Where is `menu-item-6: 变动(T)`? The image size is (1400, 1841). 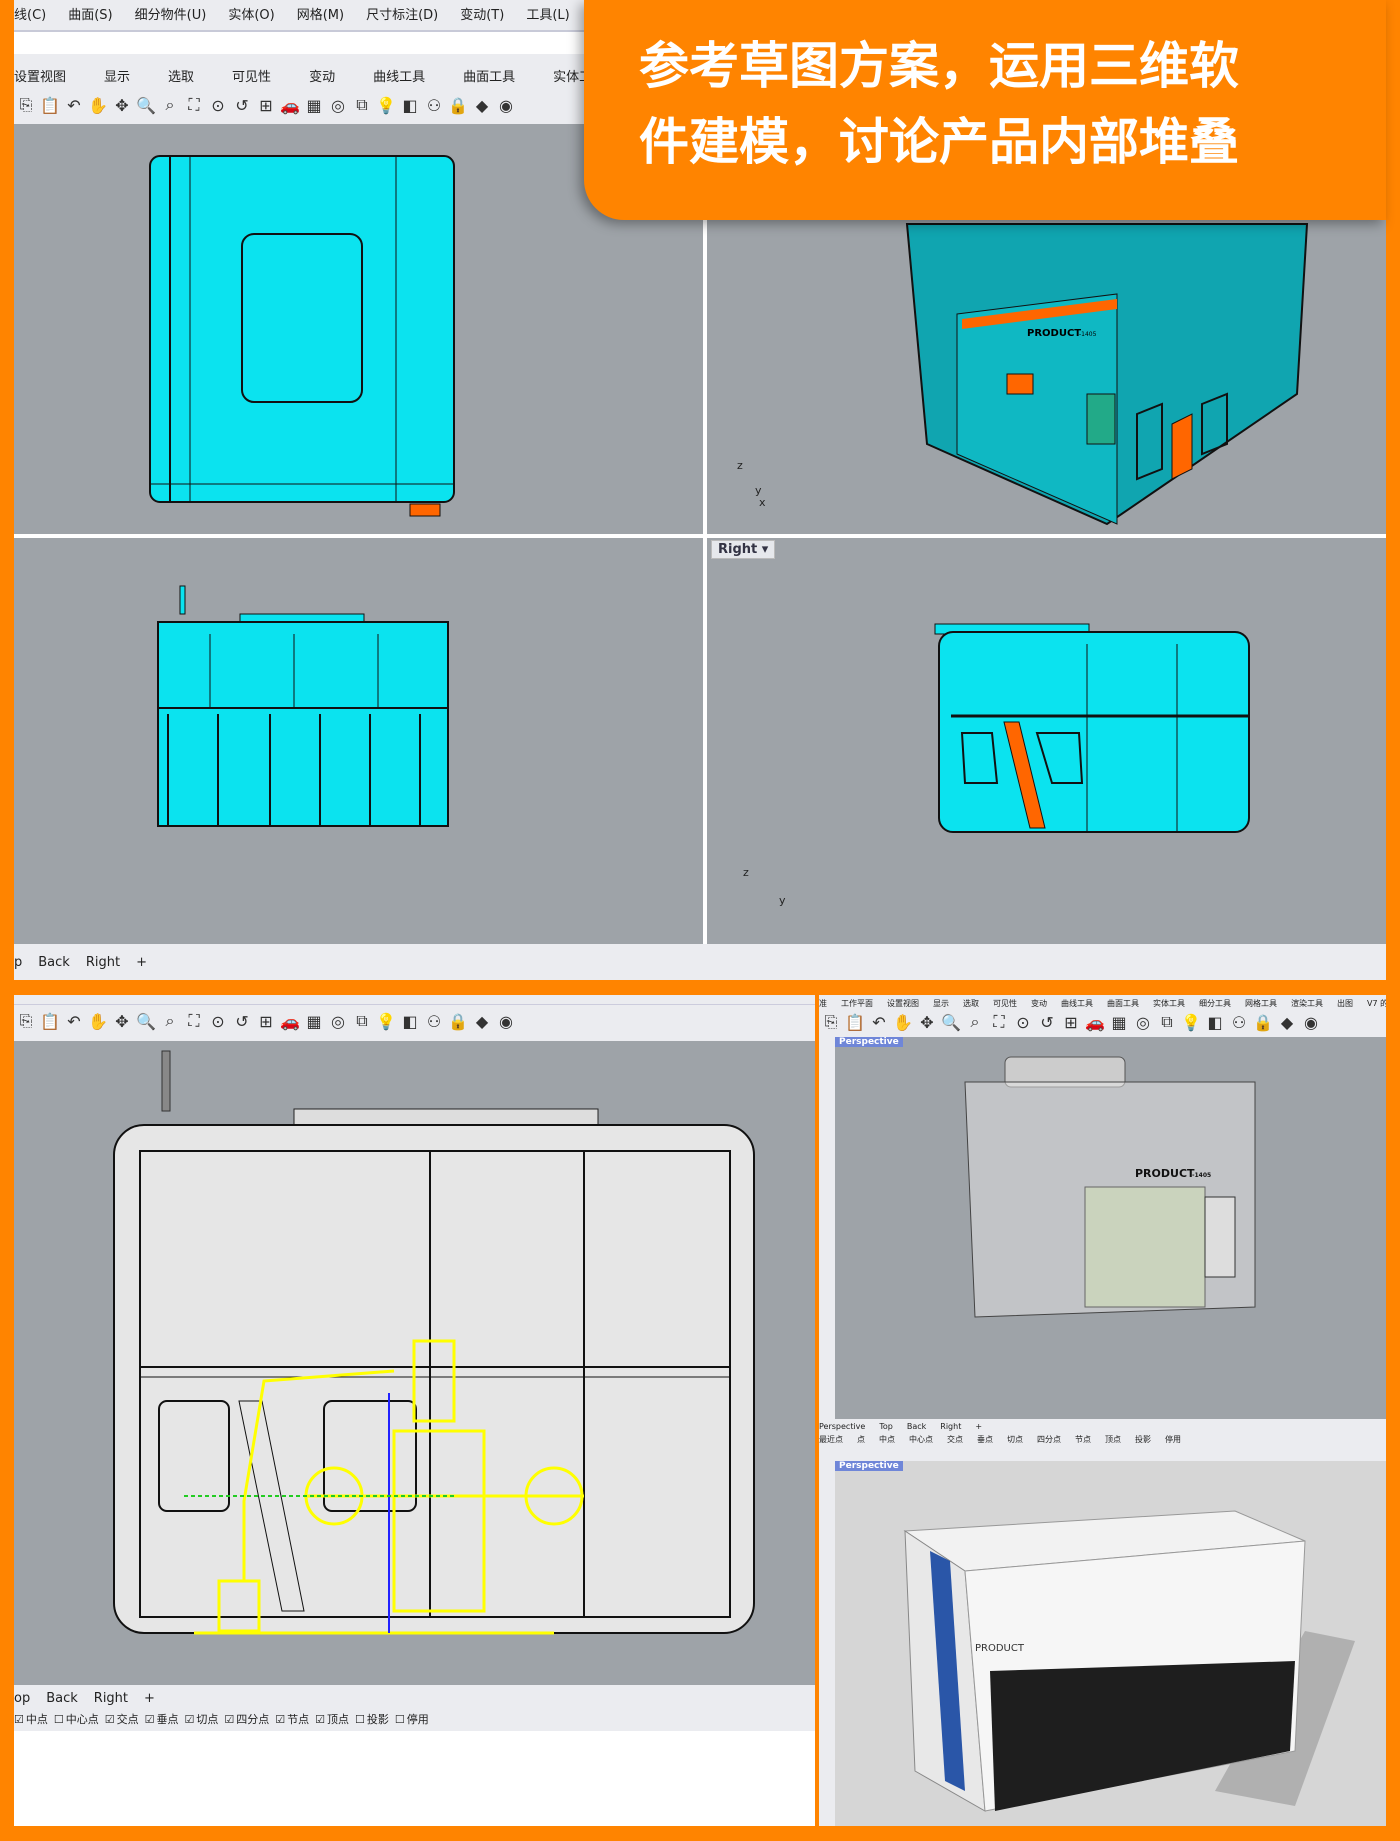
menu-item-6: 变动(T) is located at coordinates (482, 13).